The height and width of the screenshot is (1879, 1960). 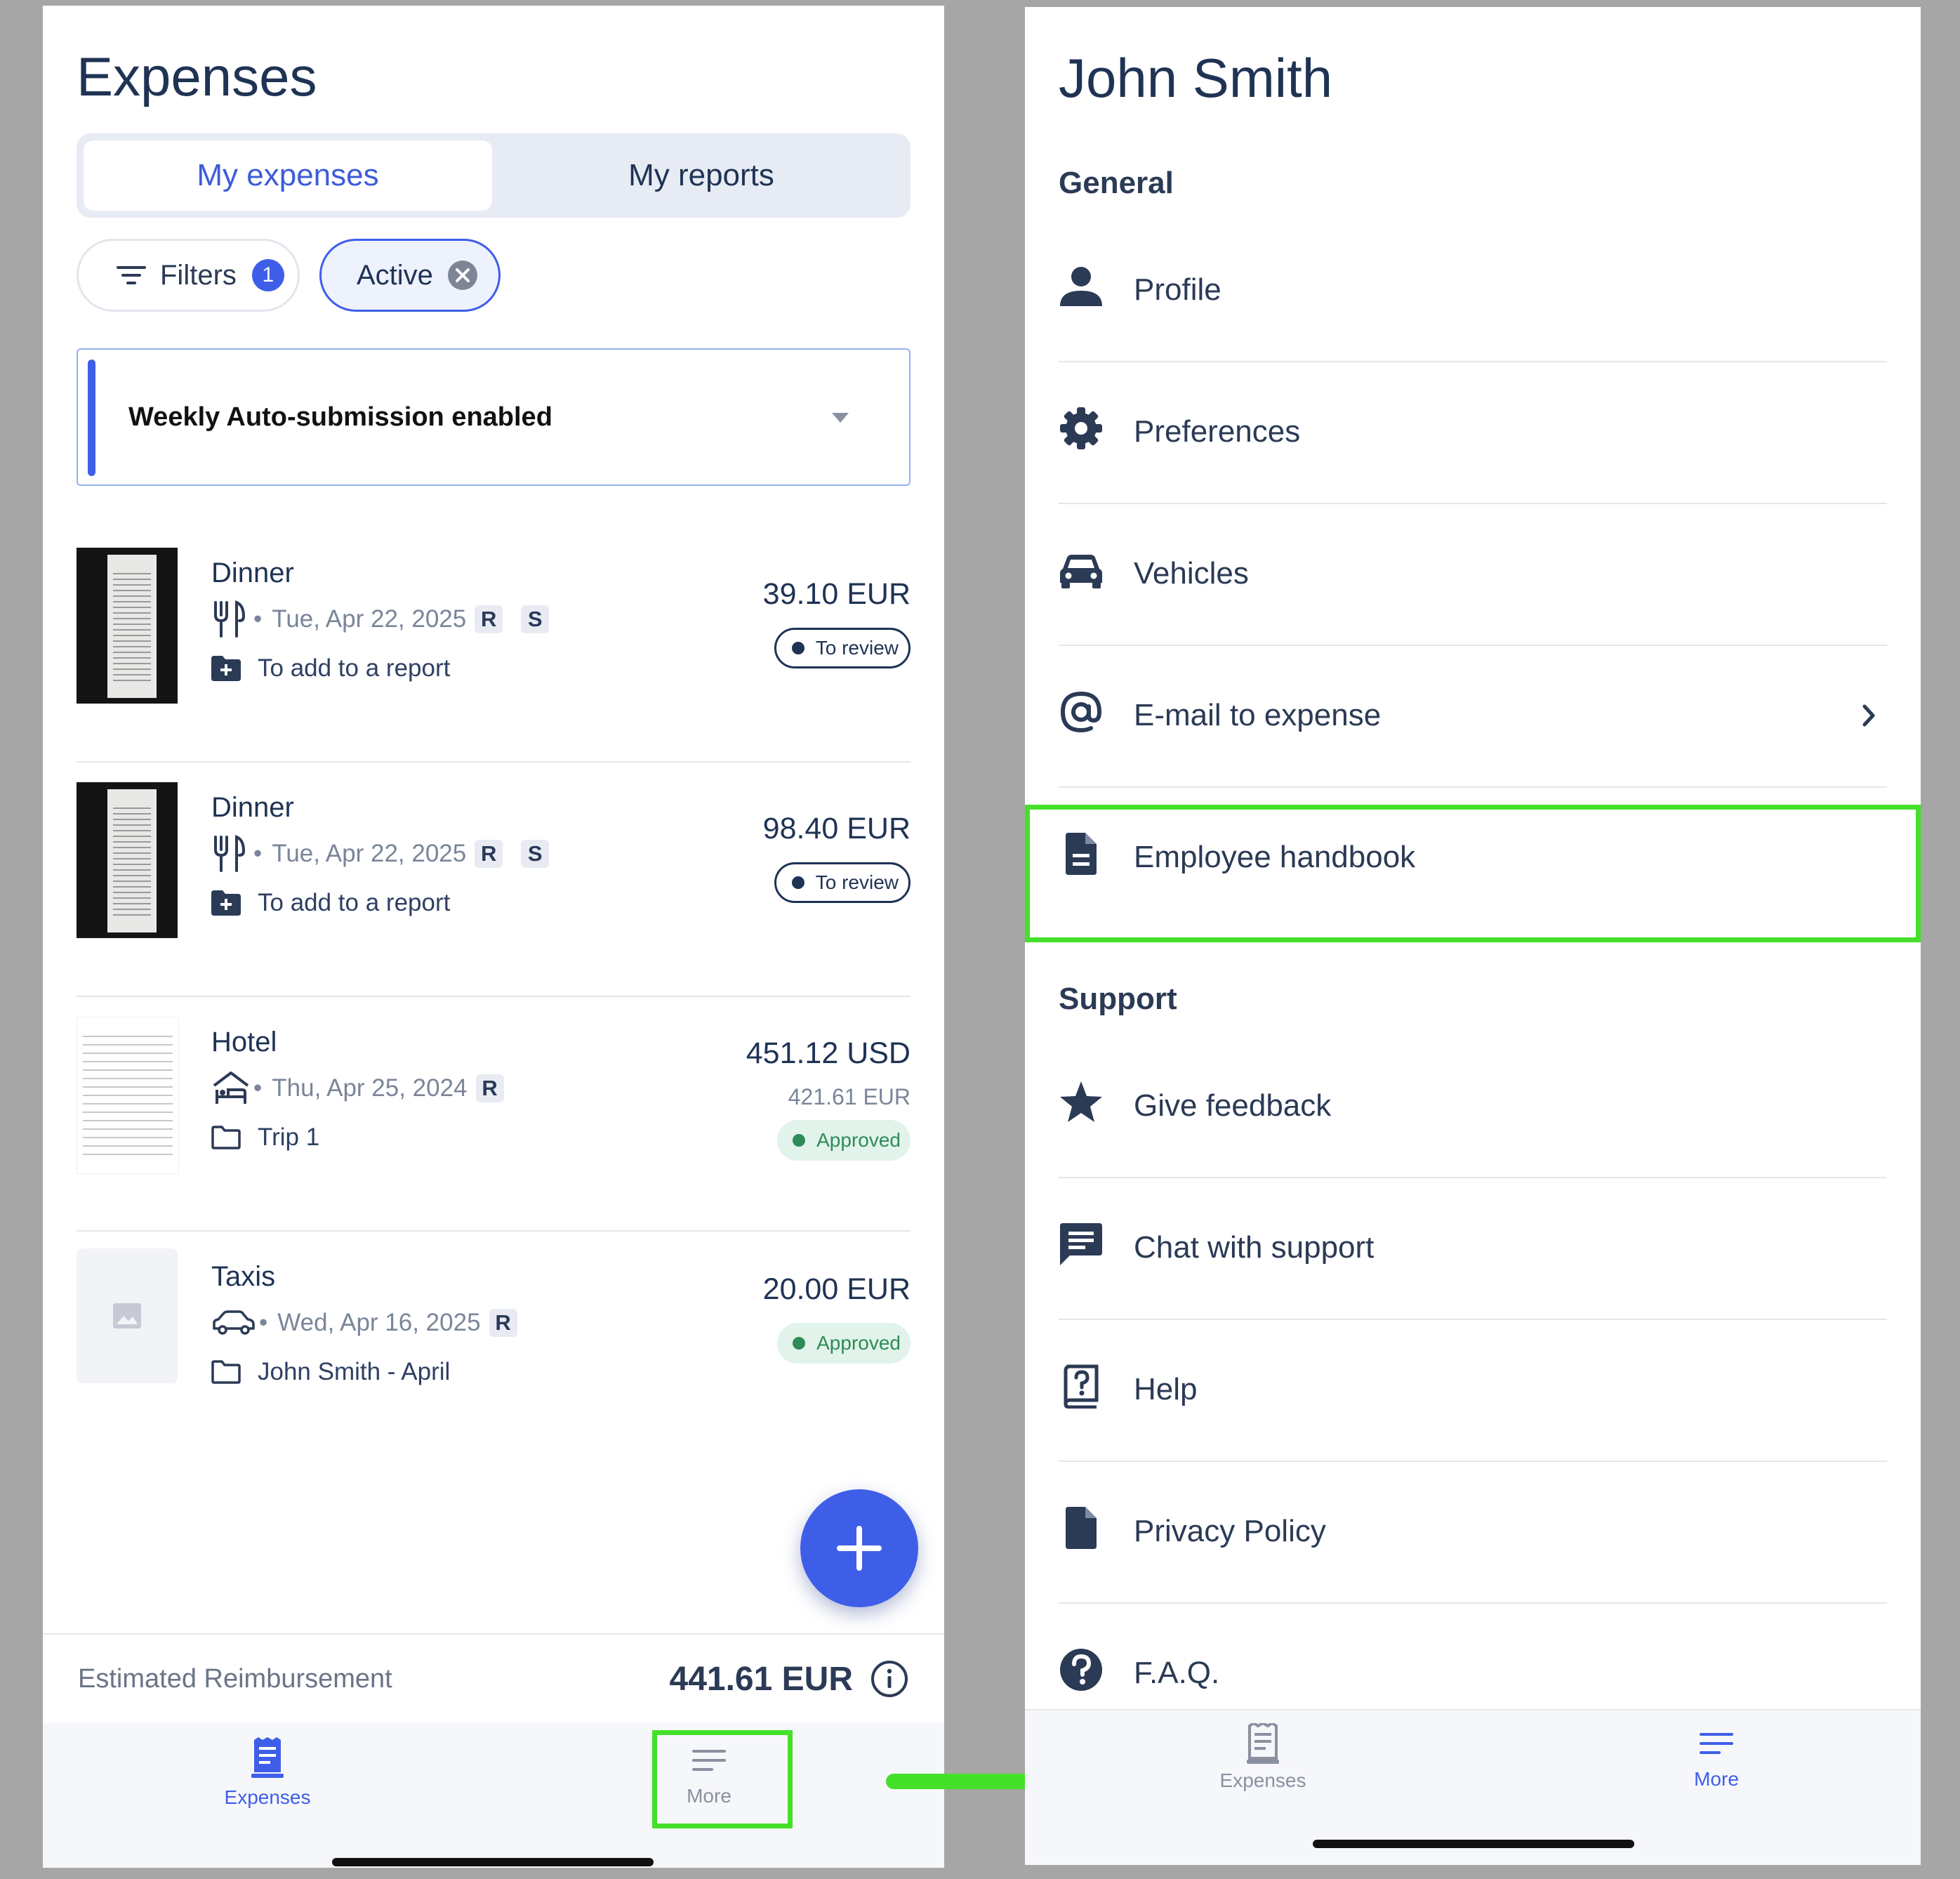 I want to click on reimbursement-amount: 441.61 EUR, so click(x=762, y=1679).